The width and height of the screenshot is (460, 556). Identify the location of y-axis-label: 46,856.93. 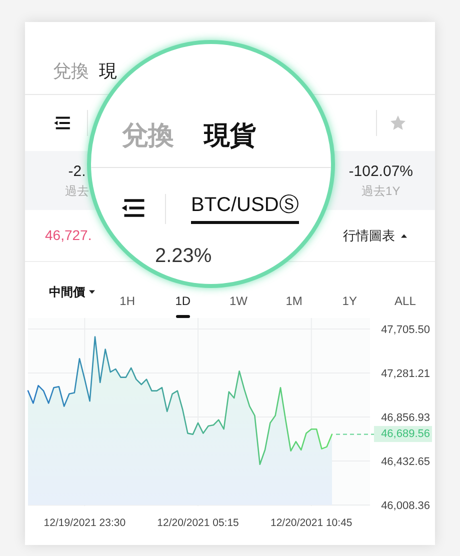
(405, 418).